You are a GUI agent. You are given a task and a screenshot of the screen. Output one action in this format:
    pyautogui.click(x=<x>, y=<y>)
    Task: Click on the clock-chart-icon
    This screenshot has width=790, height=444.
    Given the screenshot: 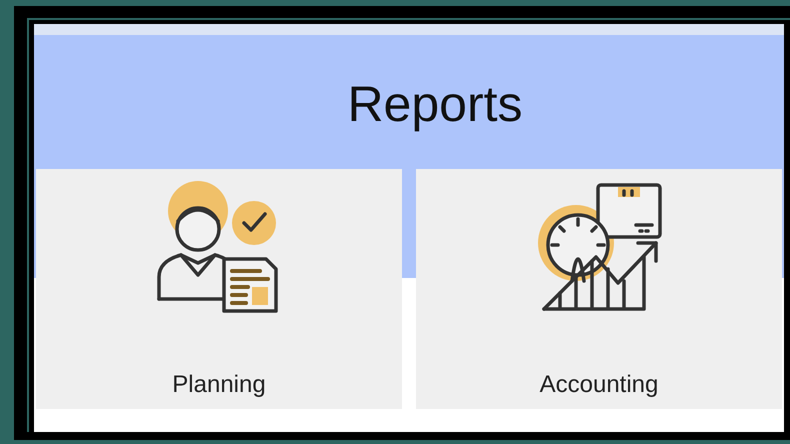 What is the action you would take?
    pyautogui.click(x=599, y=247)
    